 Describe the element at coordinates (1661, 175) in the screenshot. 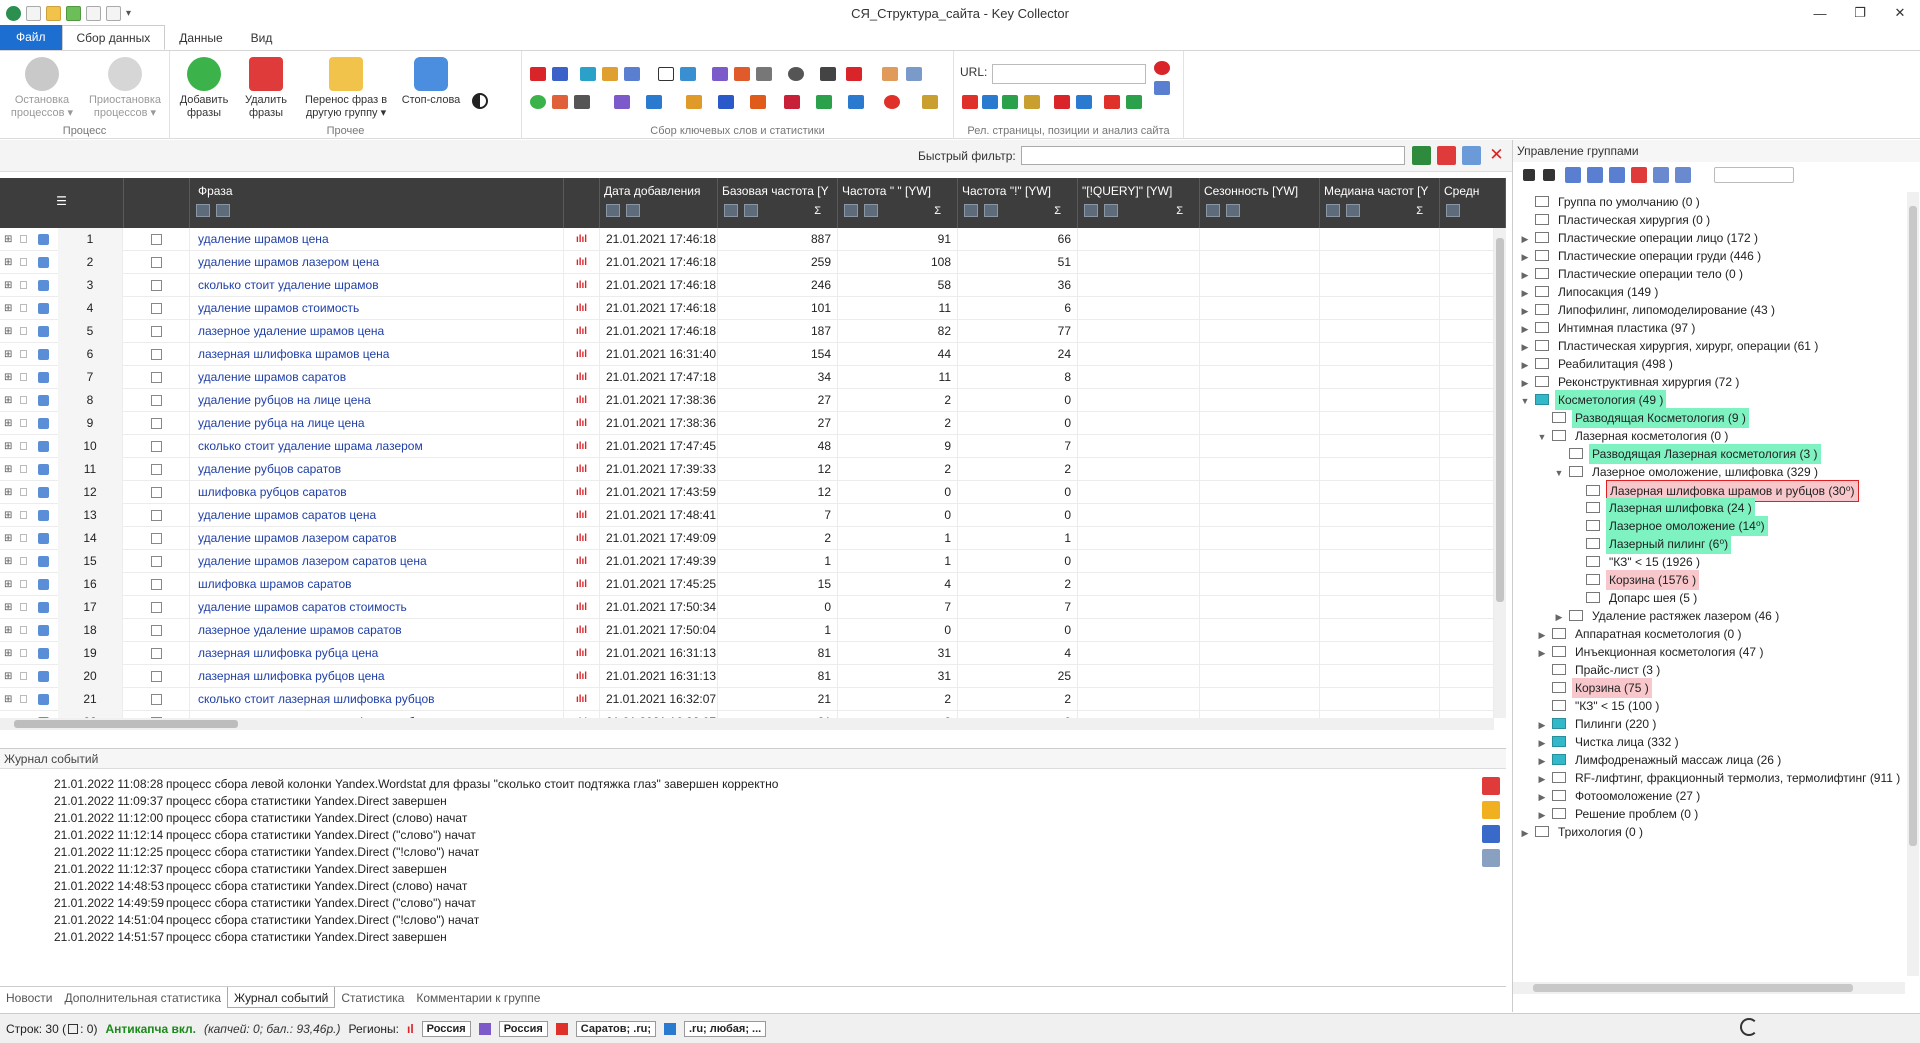

I see `collapse-icon` at that location.